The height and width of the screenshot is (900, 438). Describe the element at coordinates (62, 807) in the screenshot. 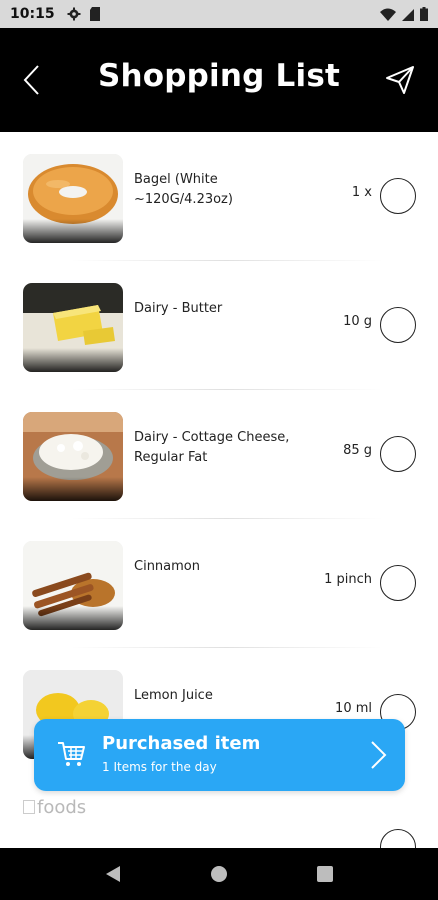

I see `image-alt-text: foods` at that location.